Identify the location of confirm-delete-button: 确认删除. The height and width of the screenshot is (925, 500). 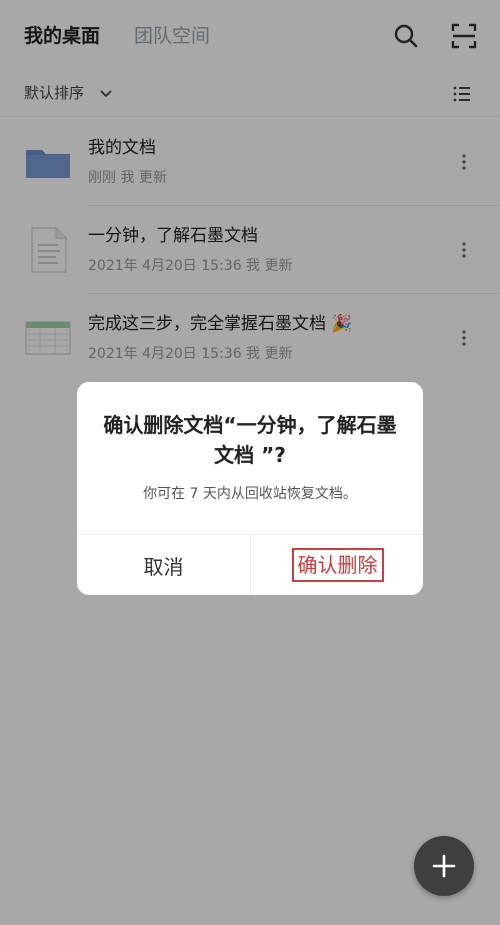
(337, 565).